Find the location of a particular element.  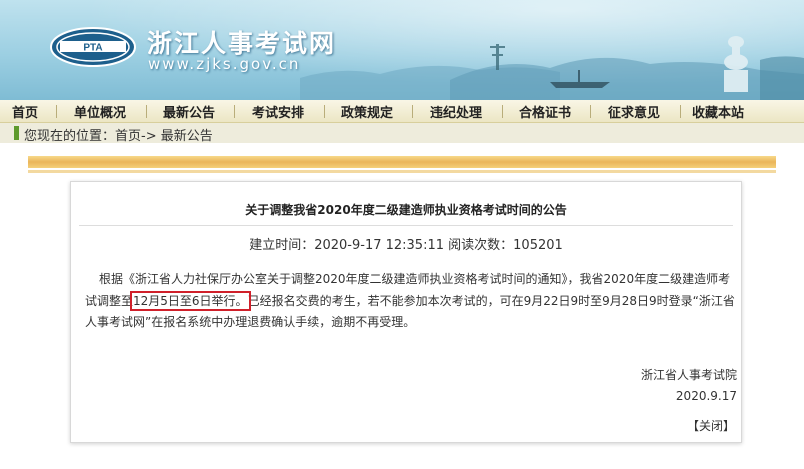

article-meta: 建立时间：2020-9-17 12:35:11 阅读次数：105201 is located at coordinates (406, 243).